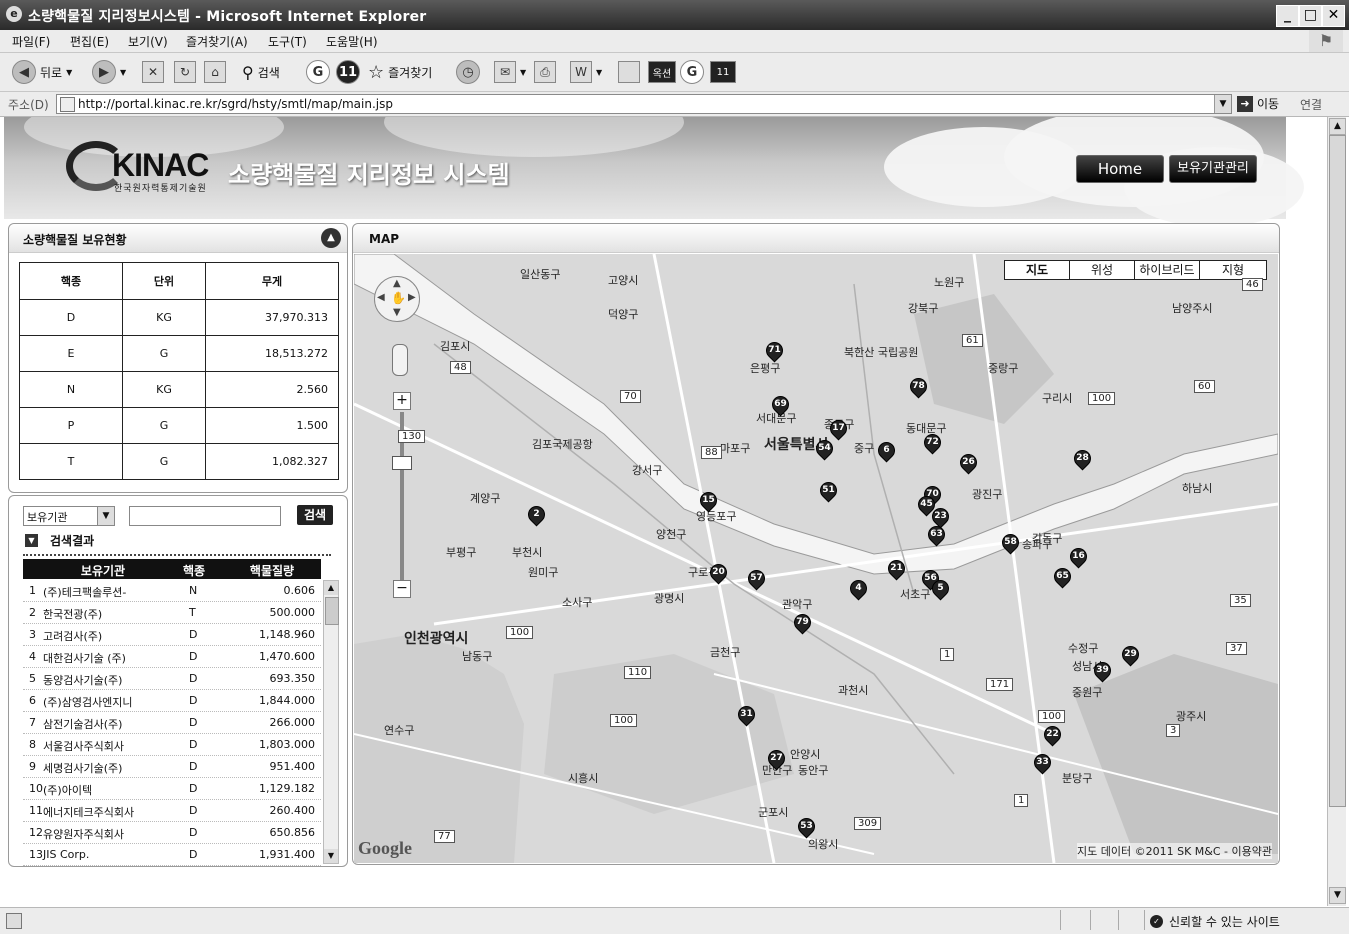 The width and height of the screenshot is (1349, 934). Describe the element at coordinates (1310, 16) in the screenshot. I see `maximize-button: □` at that location.